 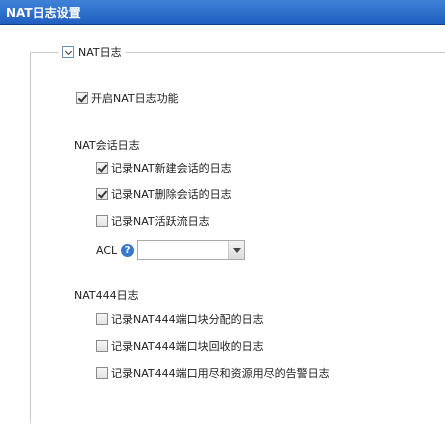 What do you see at coordinates (102, 168) in the screenshot?
I see `session-new-checkbox` at bounding box center [102, 168].